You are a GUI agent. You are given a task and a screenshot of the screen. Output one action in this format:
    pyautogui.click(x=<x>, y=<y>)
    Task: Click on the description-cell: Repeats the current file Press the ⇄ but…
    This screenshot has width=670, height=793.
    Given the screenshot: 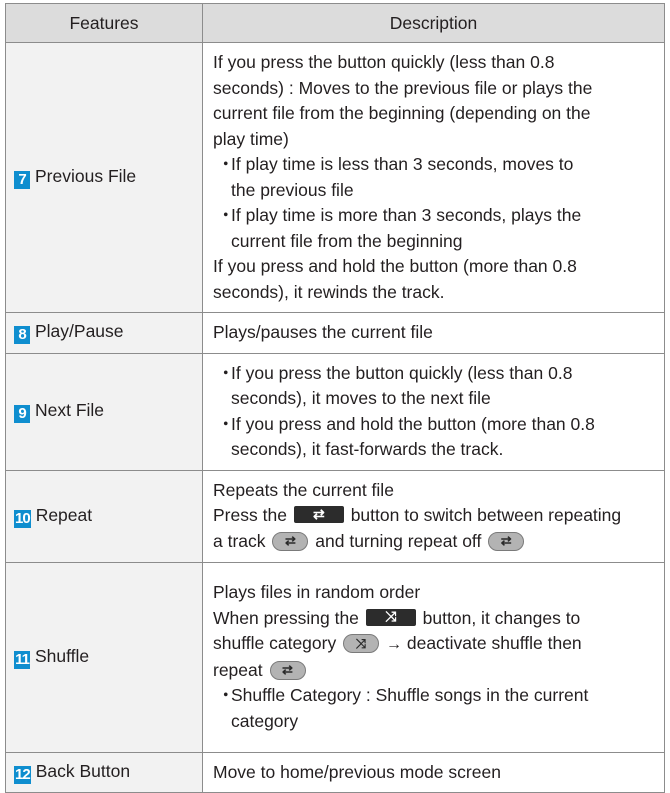 What is the action you would take?
    pyautogui.click(x=433, y=516)
    